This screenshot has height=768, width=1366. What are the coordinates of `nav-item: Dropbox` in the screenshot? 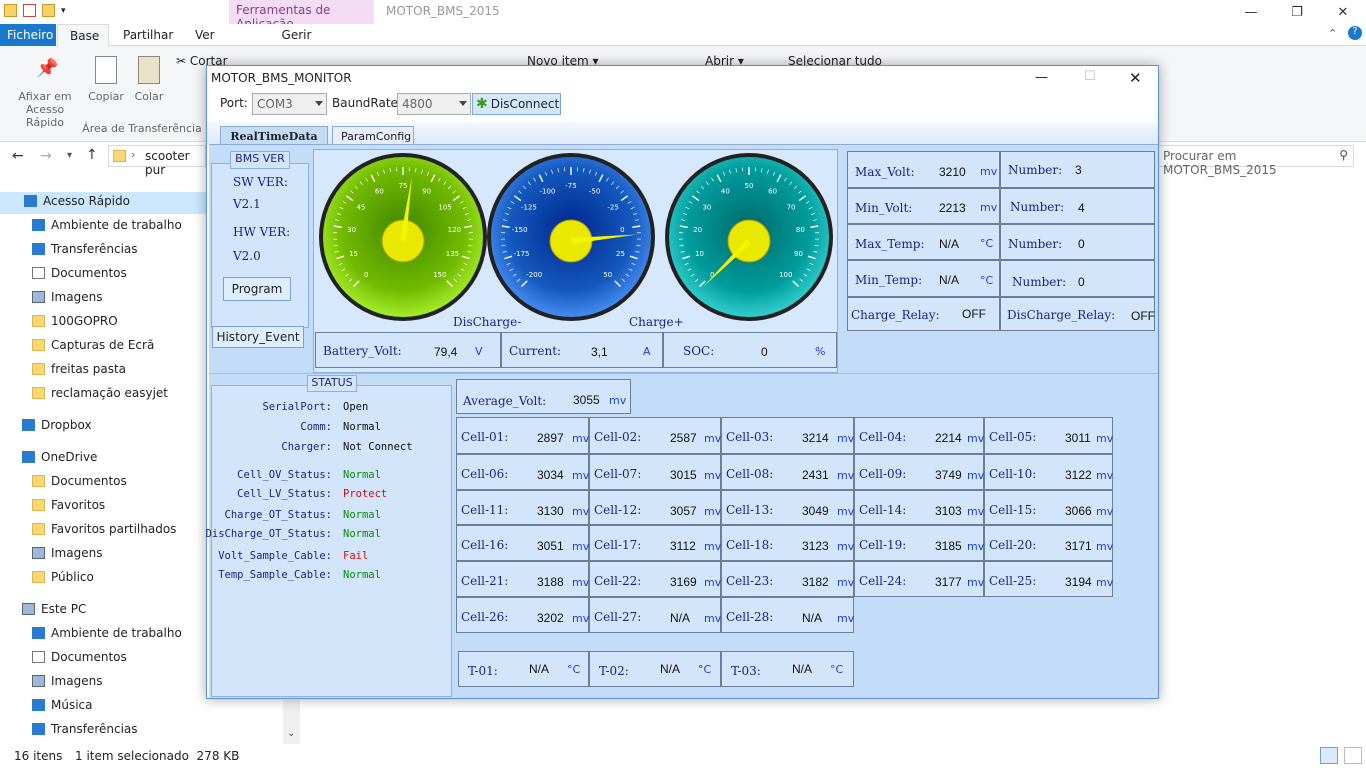 It's located at (57, 425).